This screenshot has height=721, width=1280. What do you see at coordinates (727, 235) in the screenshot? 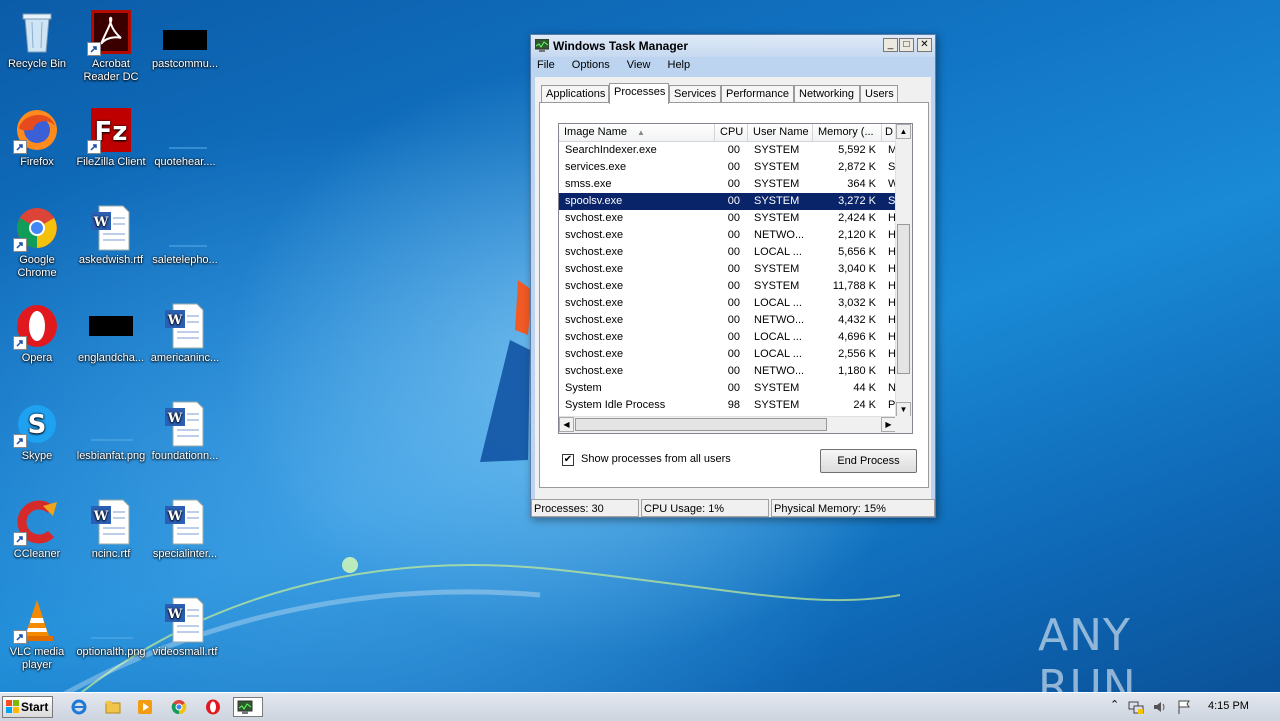
I see `process-row: svchost.exe 00 NETWO... 2,120 KH` at bounding box center [727, 235].